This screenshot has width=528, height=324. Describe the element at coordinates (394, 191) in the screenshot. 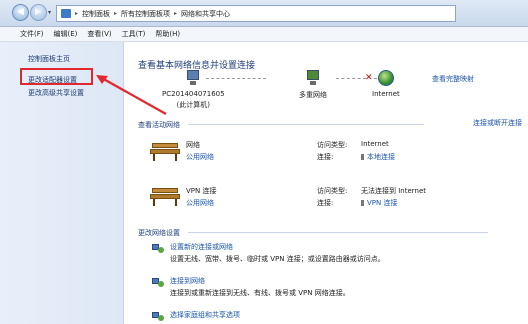

I see `access-type-value: 无法连接到 Internet` at that location.